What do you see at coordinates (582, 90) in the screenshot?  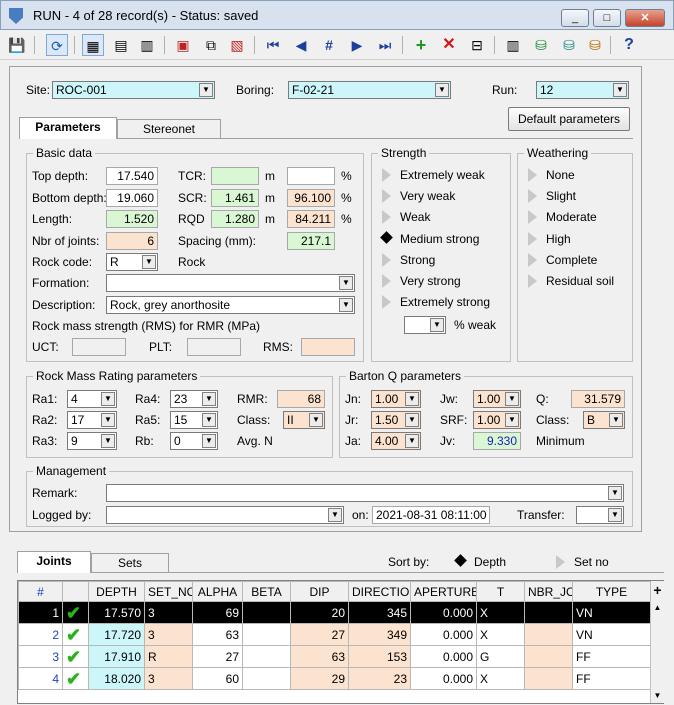 I see `run-select: 12 ▼` at bounding box center [582, 90].